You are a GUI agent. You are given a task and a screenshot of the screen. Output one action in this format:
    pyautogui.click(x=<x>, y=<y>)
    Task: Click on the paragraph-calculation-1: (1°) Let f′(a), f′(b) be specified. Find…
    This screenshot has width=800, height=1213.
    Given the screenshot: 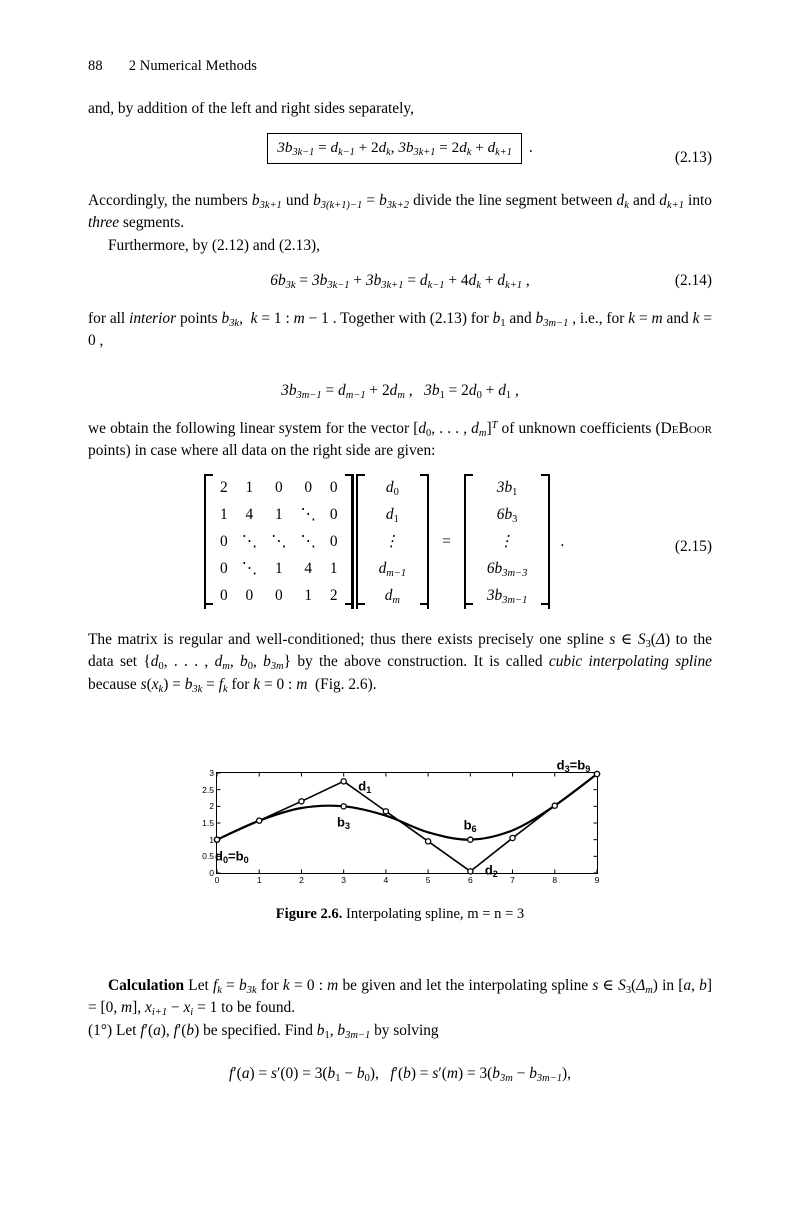 What is the action you would take?
    pyautogui.click(x=263, y=1031)
    